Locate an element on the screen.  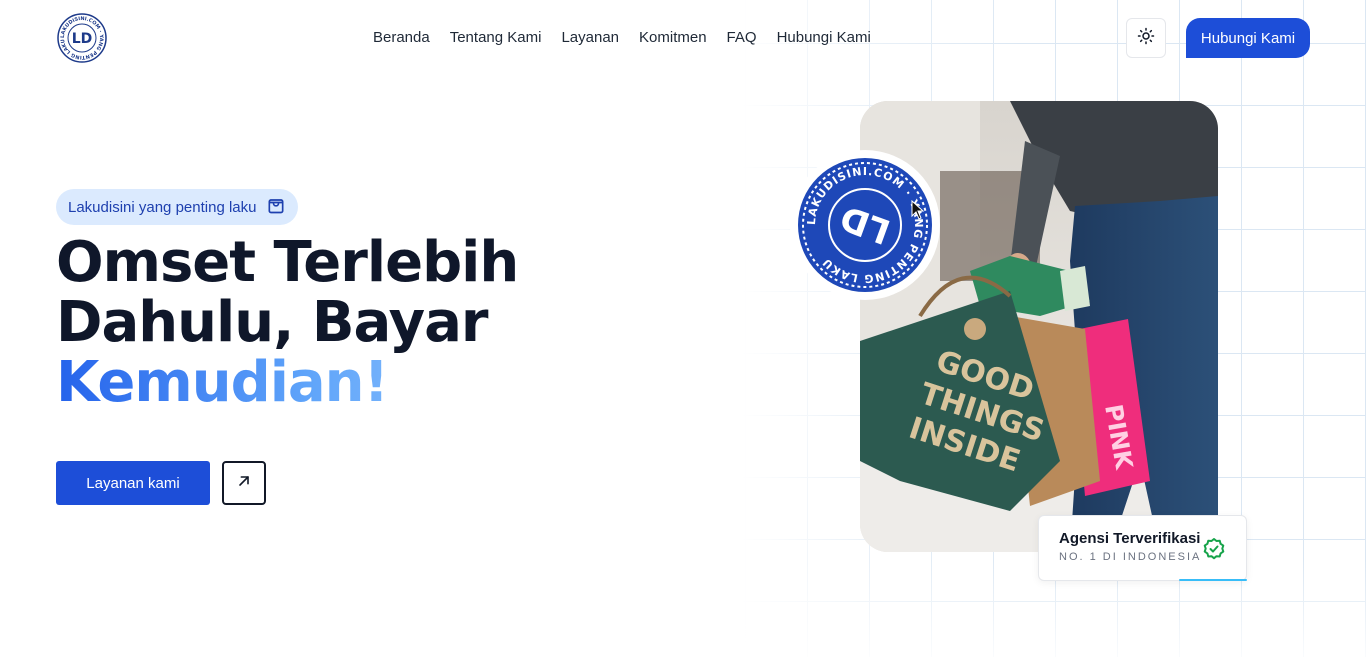
nav-link-layanan: Layanan is located at coordinates (590, 38).